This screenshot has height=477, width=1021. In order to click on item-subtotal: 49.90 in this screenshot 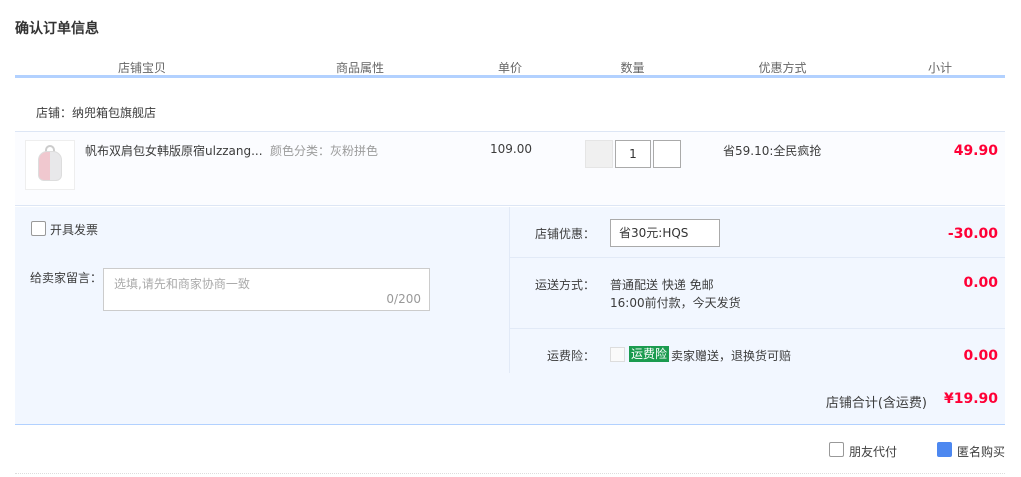, I will do `click(975, 151)`.